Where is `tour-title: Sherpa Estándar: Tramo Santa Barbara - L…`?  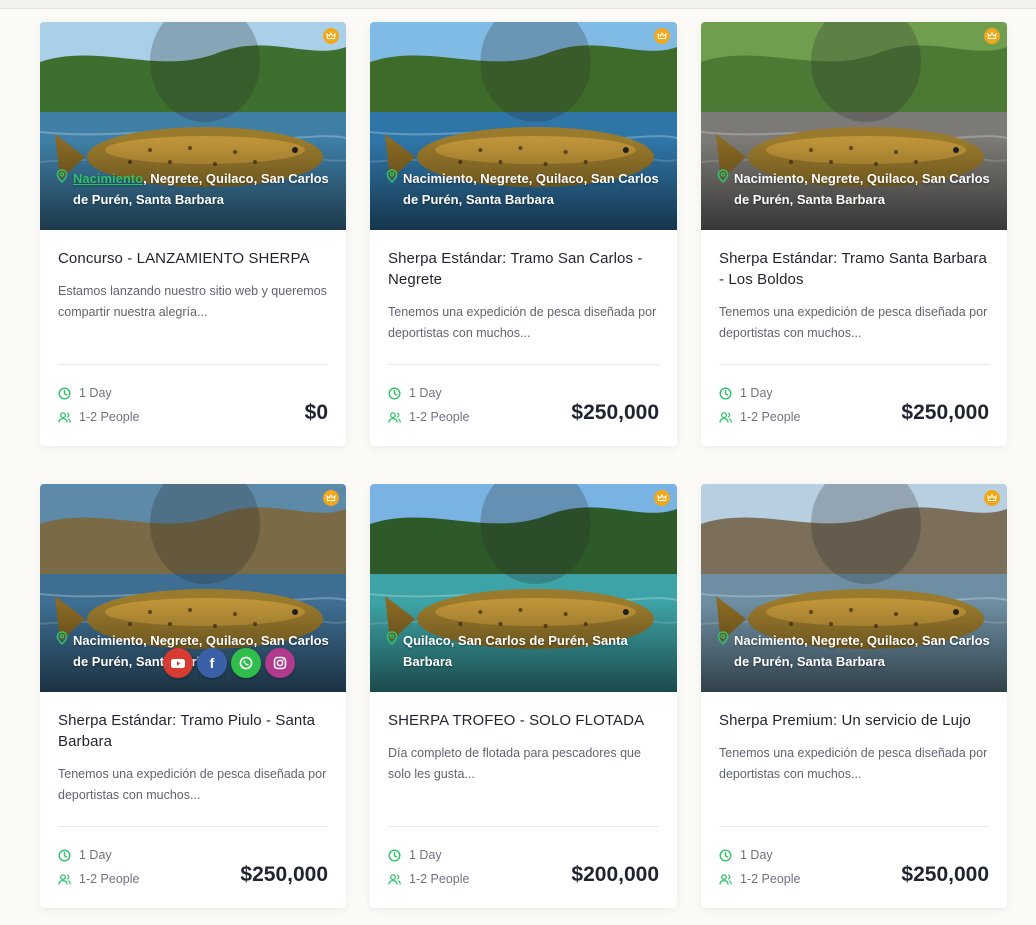
tour-title: Sherpa Estándar: Tramo Santa Barbara - L… is located at coordinates (854, 269).